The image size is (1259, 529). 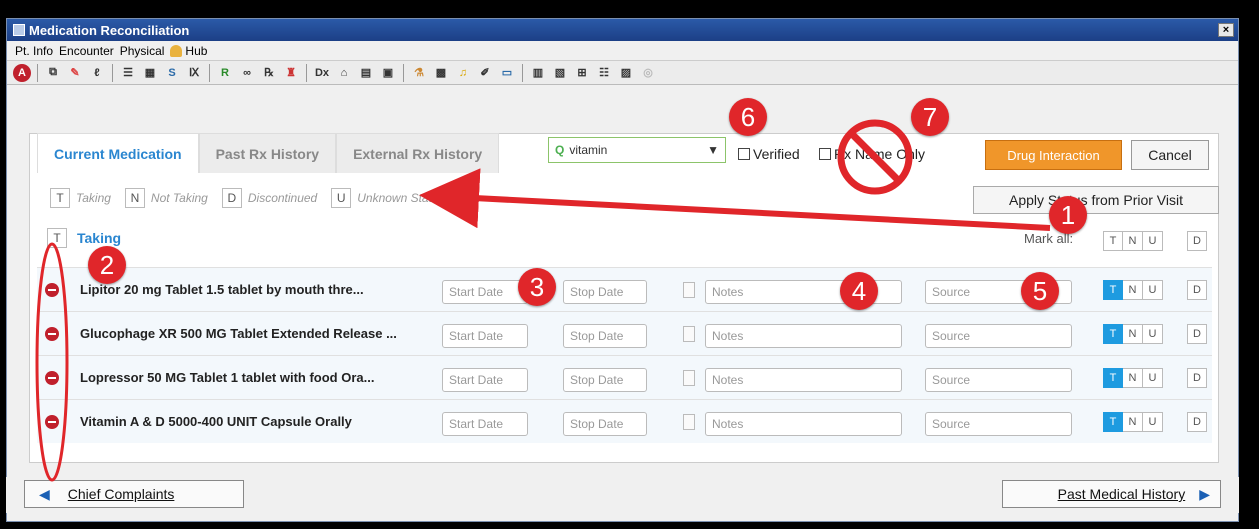 I want to click on mark-all-n: N, so click(x=1133, y=241).